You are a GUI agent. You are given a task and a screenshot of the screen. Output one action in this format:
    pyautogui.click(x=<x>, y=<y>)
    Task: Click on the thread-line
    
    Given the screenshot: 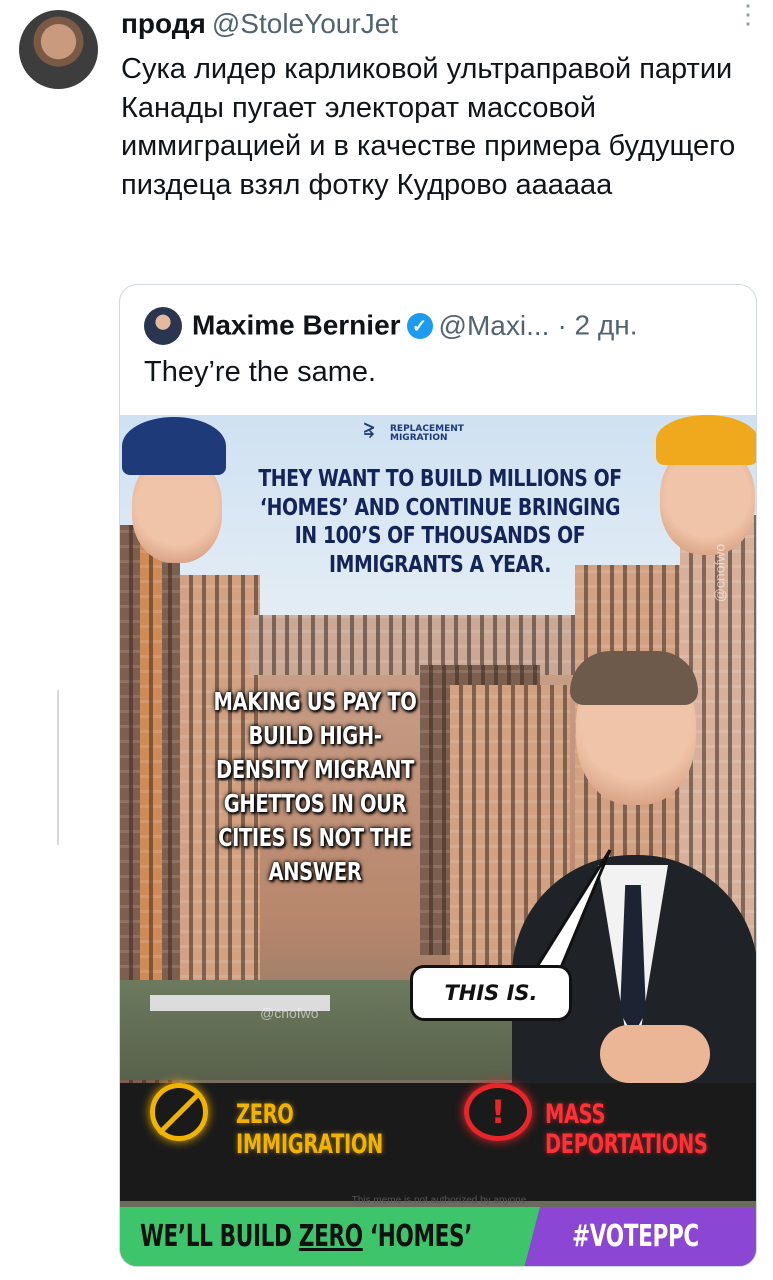 What is the action you would take?
    pyautogui.click(x=58, y=767)
    